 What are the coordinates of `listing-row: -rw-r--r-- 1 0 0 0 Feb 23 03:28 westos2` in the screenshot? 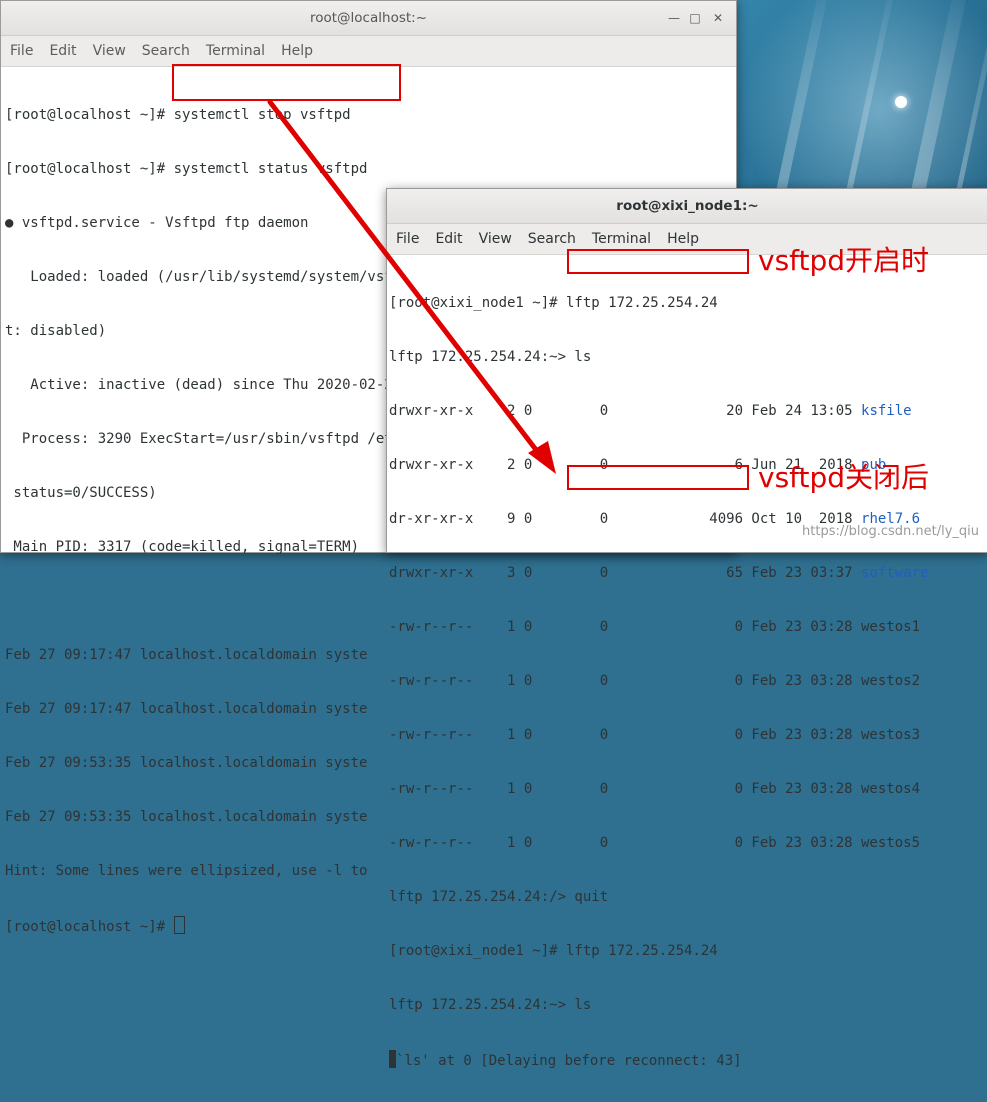 It's located at (655, 681).